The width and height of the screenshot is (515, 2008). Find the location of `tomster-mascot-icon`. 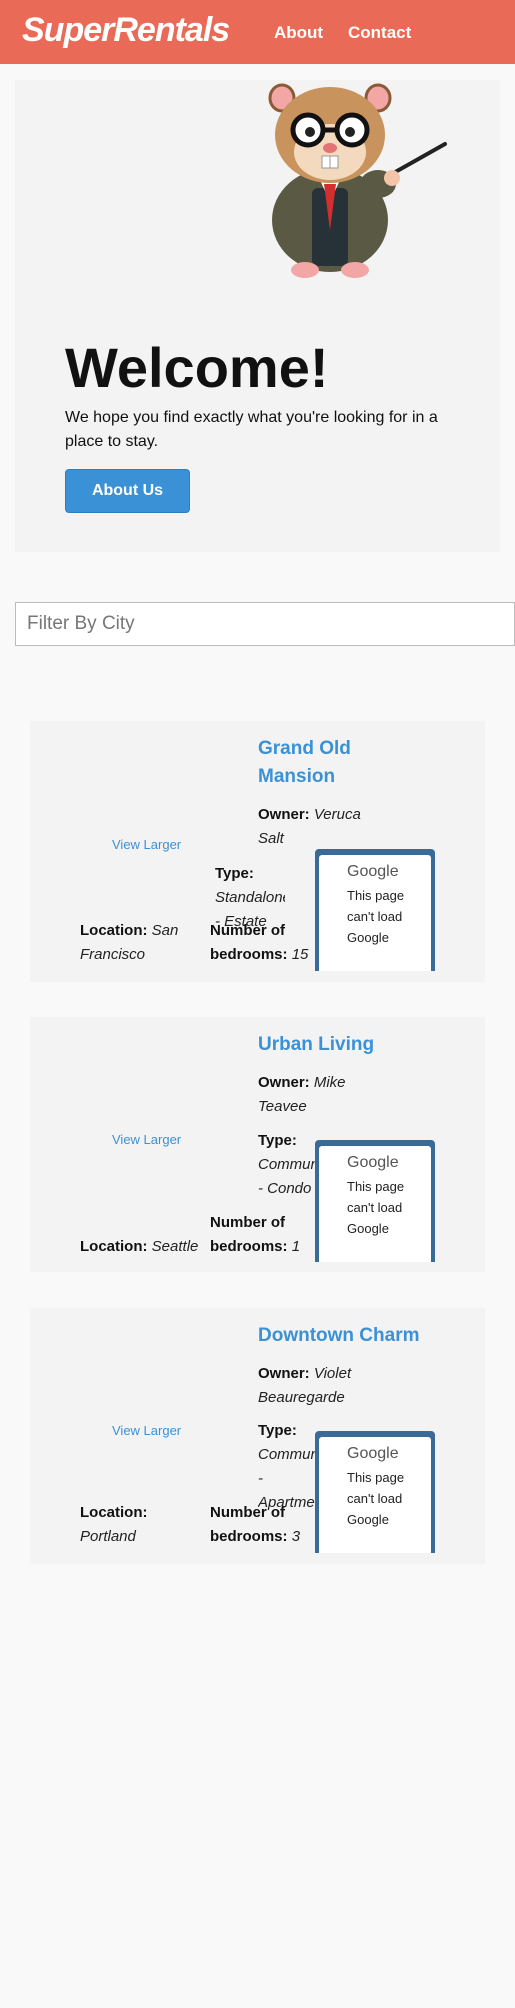

tomster-mascot-icon is located at coordinates (357, 180).